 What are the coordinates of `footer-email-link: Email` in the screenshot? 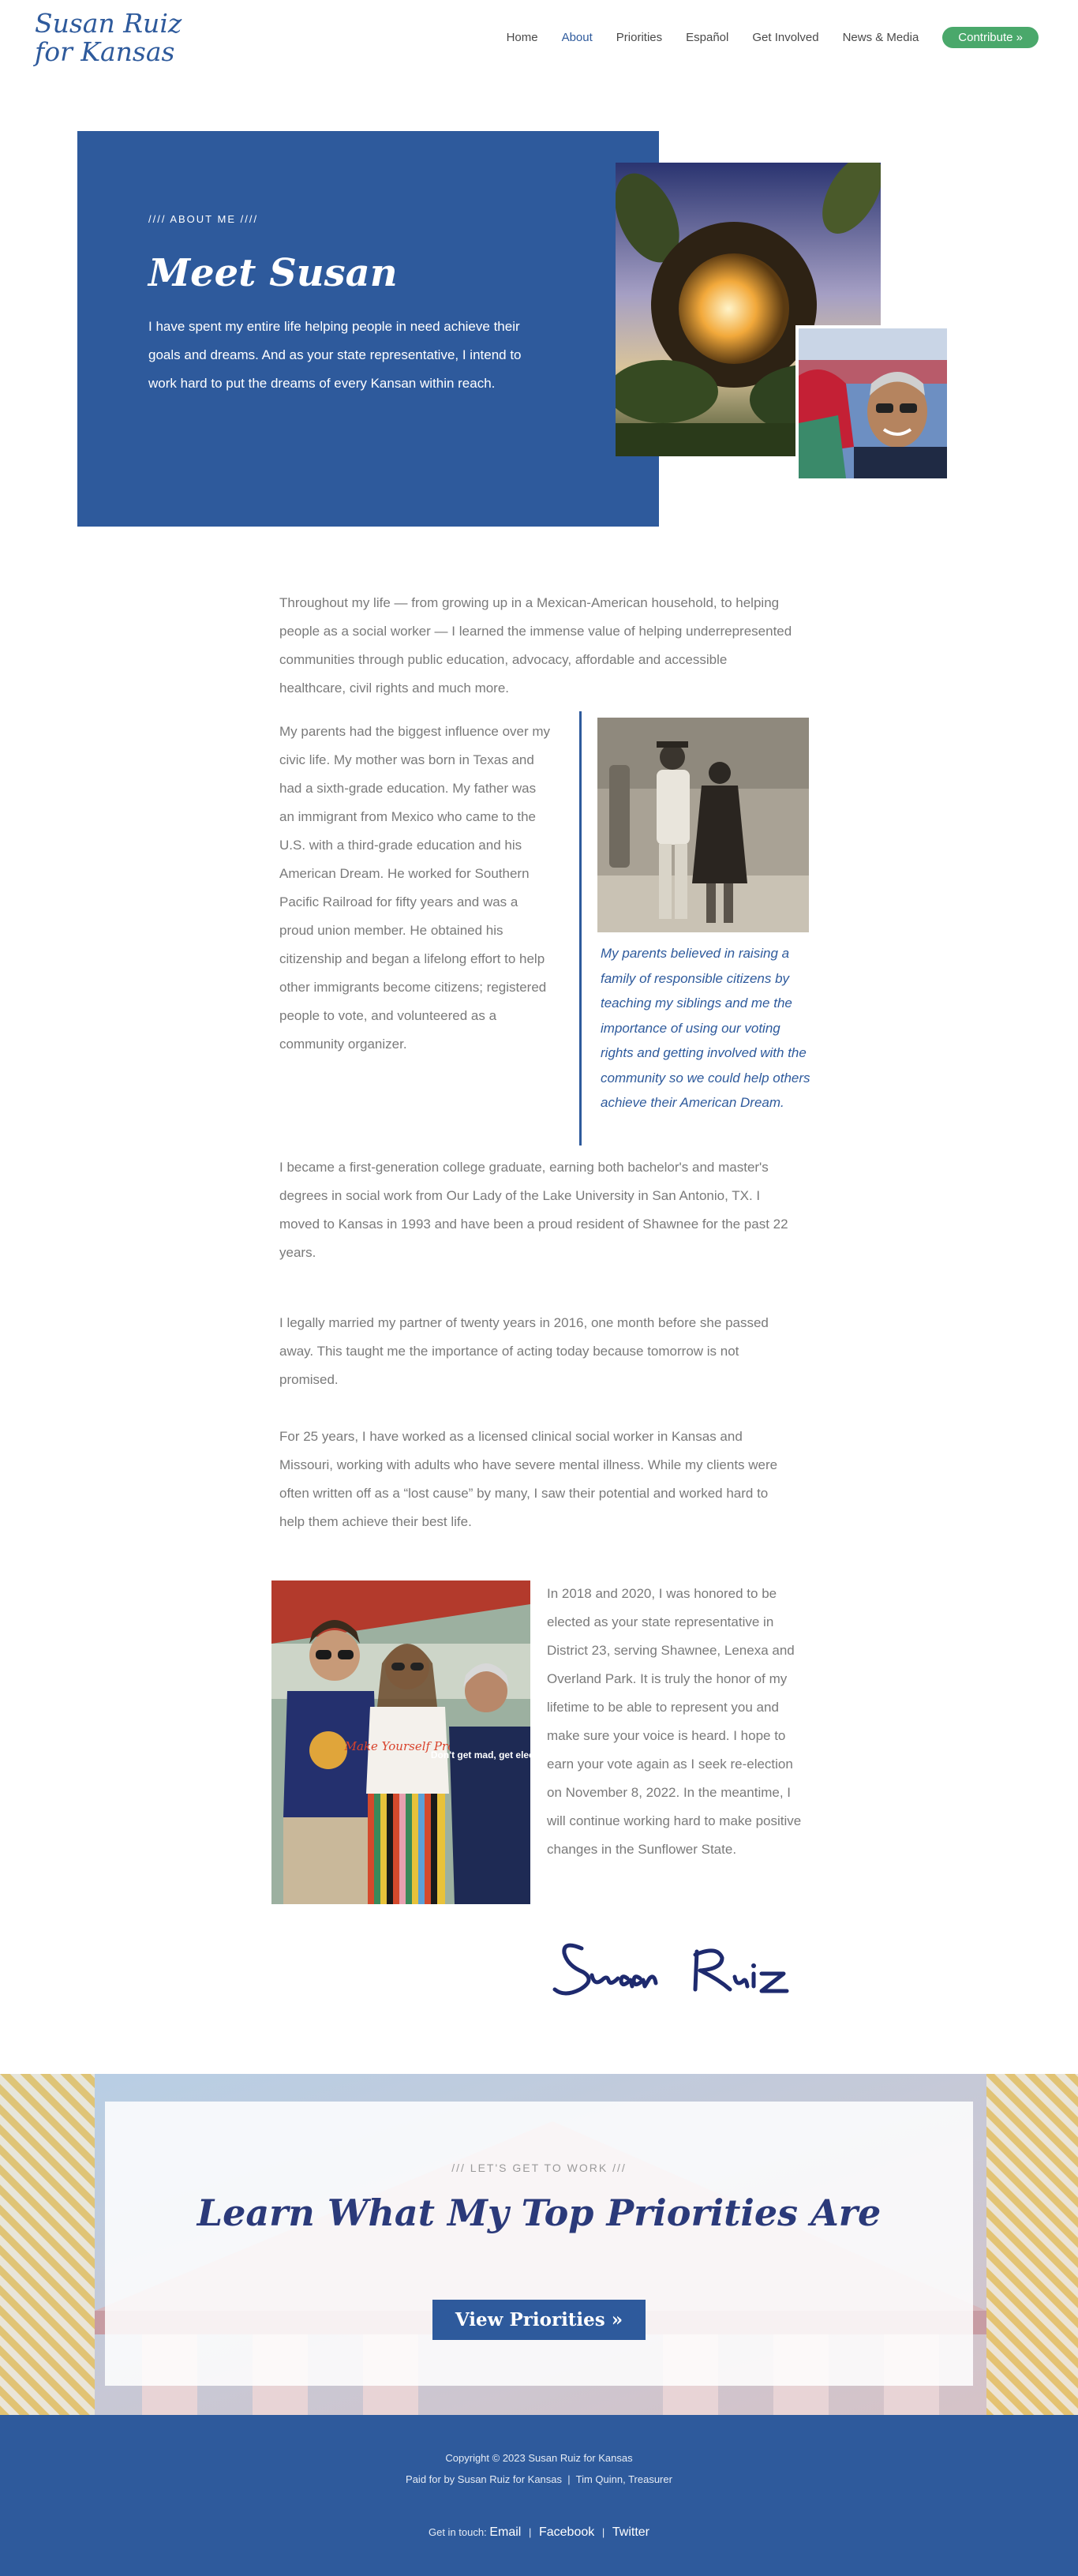 It's located at (505, 2532).